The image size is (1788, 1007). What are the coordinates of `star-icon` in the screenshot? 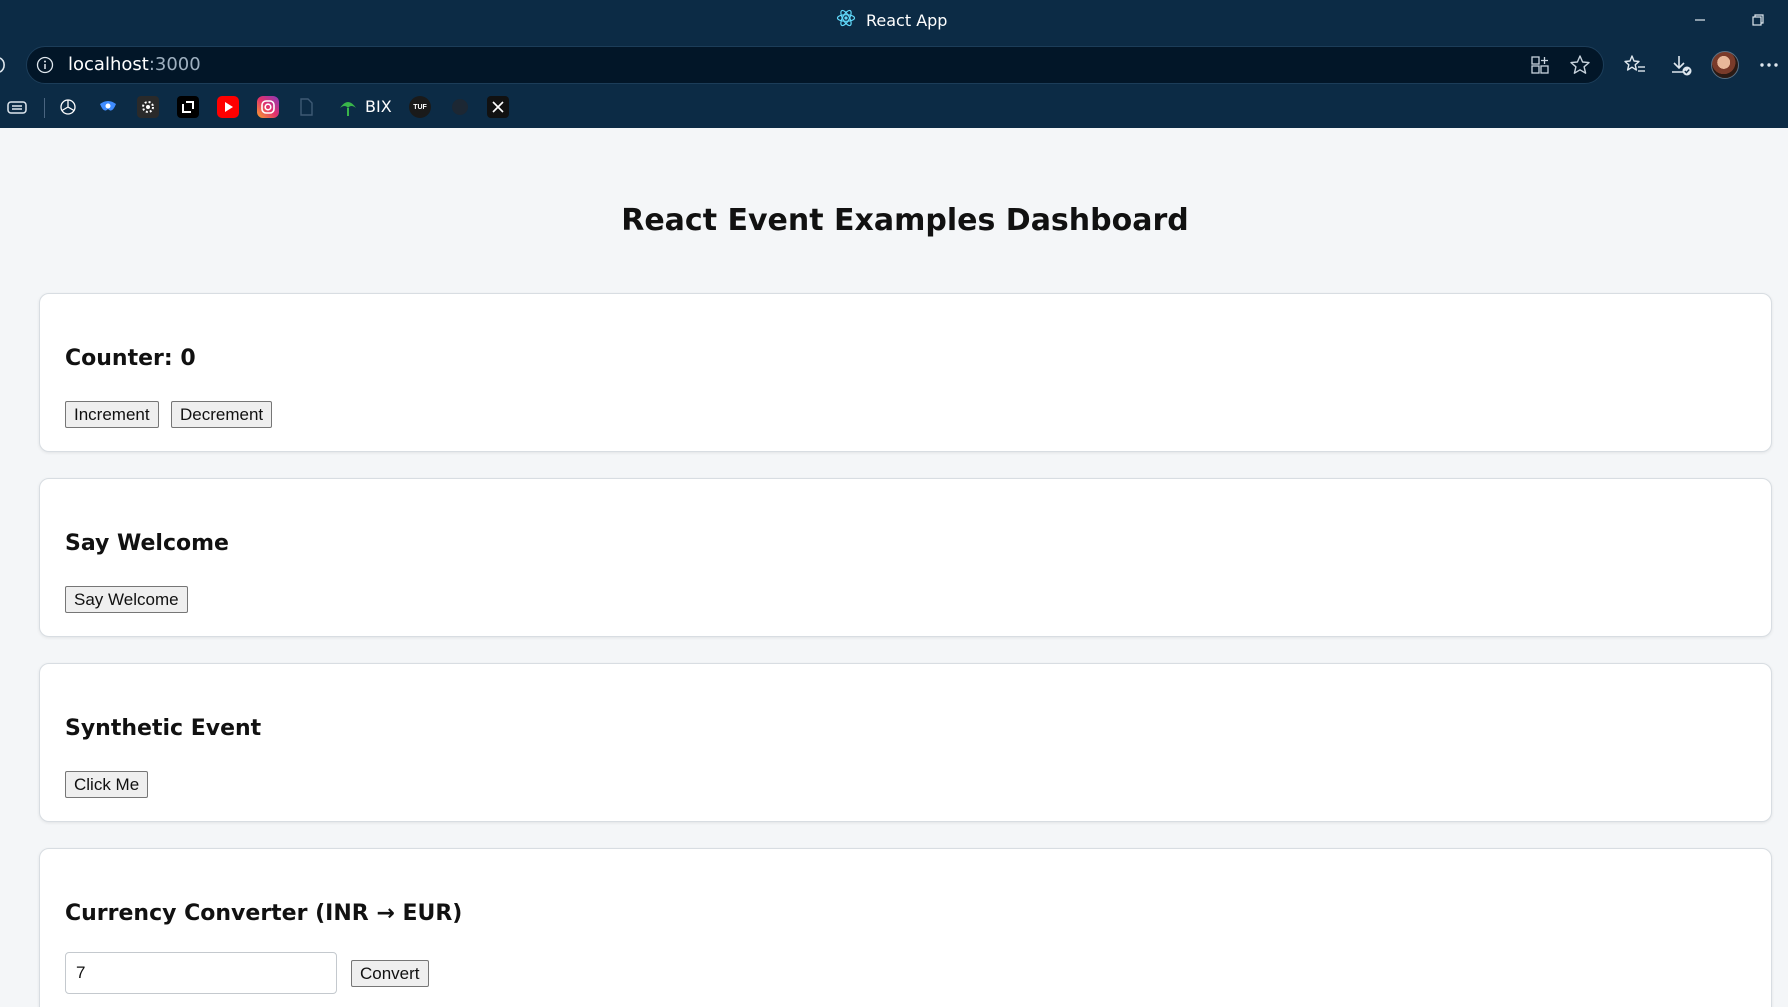 It's located at (1580, 64).